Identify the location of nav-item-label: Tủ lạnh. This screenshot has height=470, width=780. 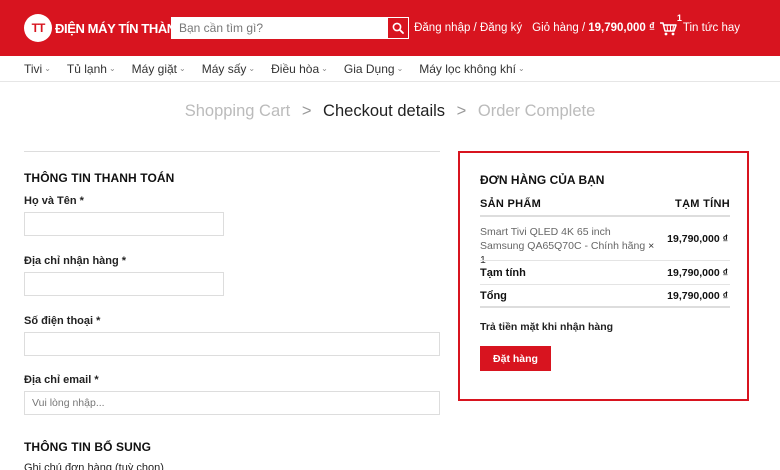
(86, 68).